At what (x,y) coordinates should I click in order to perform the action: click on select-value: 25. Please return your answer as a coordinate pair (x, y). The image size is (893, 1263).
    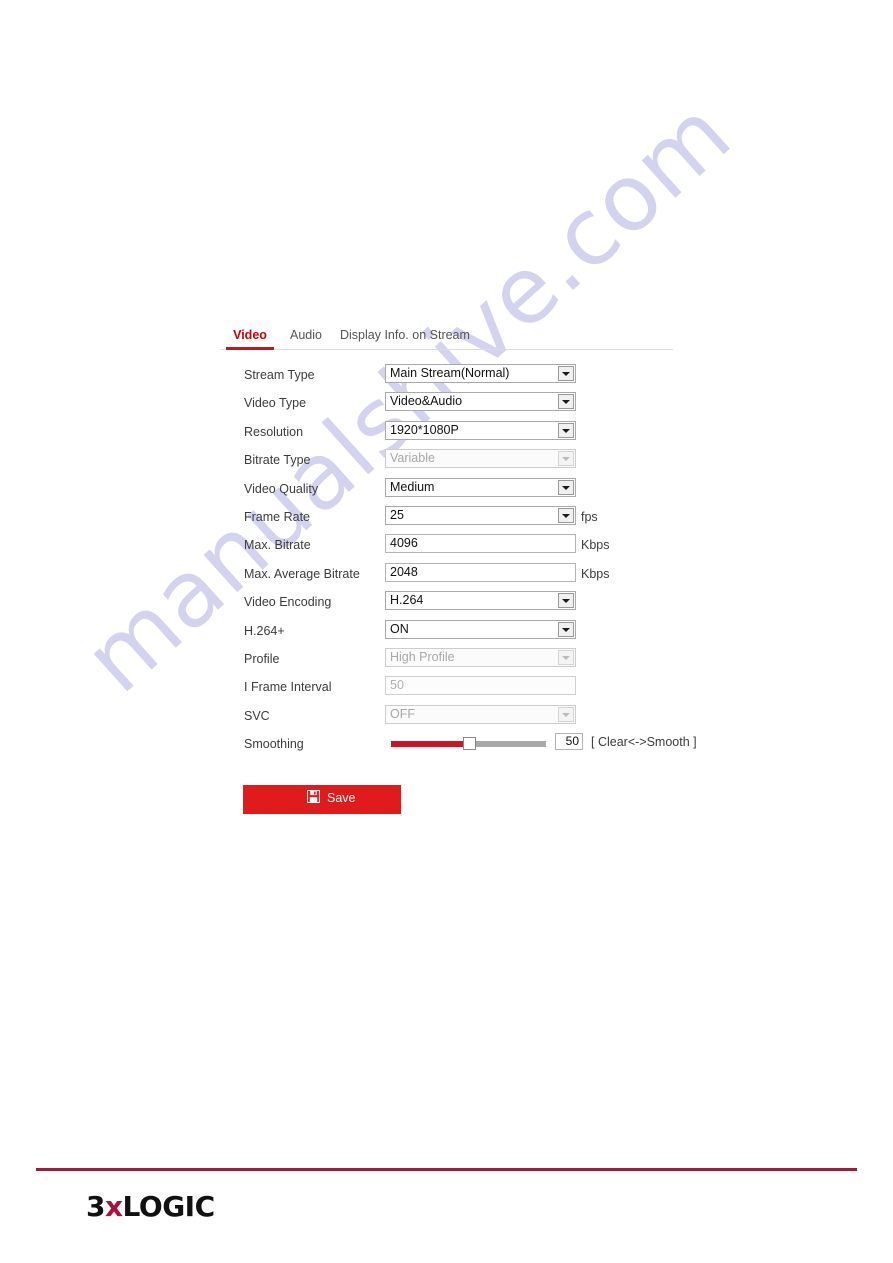
    Looking at the image, I should click on (397, 514).